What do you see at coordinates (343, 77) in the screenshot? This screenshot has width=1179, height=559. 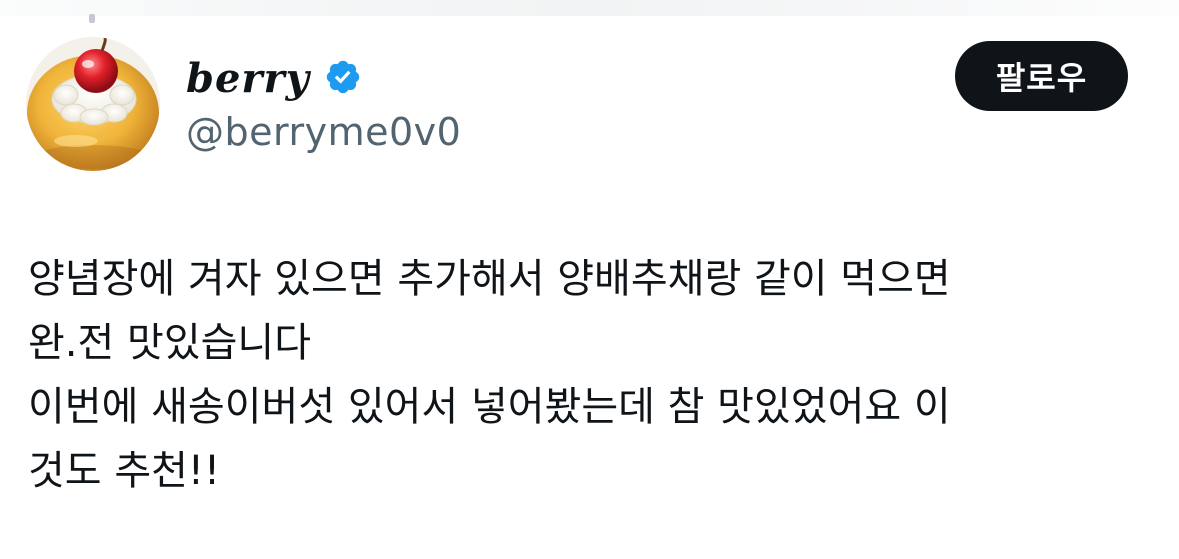 I see `verified-badge-icon` at bounding box center [343, 77].